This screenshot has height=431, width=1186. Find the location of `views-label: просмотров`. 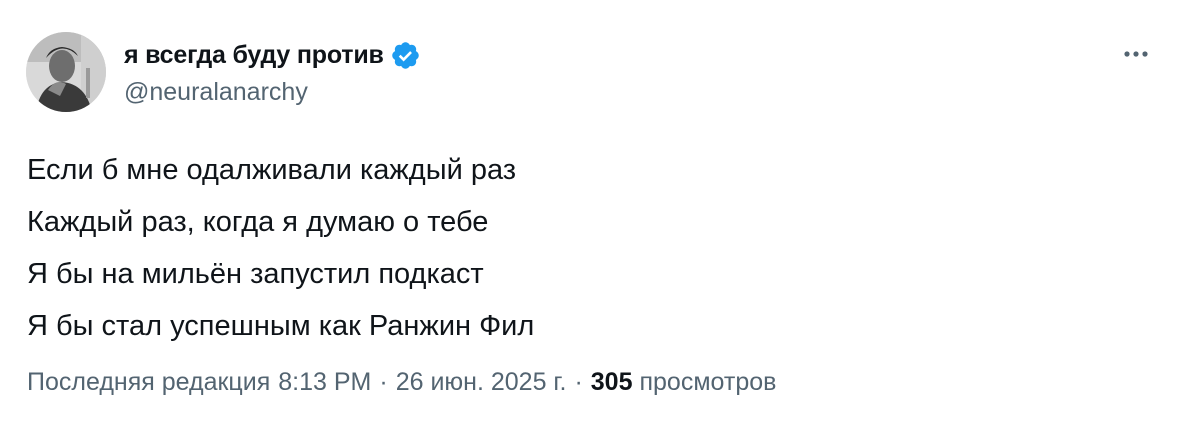

views-label: просмотров is located at coordinates (708, 382).